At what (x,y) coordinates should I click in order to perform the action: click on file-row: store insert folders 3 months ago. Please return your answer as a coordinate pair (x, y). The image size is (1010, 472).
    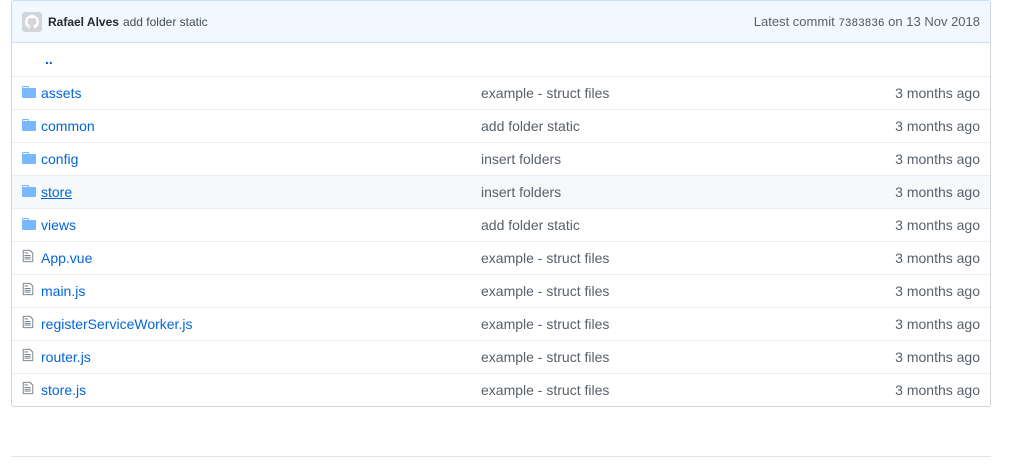
    Looking at the image, I should click on (501, 191).